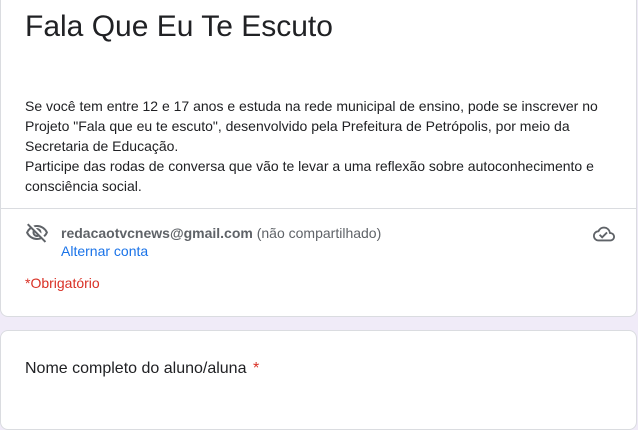 This screenshot has width=638, height=430. I want to click on account-share-note: (não compartilhado), so click(319, 233).